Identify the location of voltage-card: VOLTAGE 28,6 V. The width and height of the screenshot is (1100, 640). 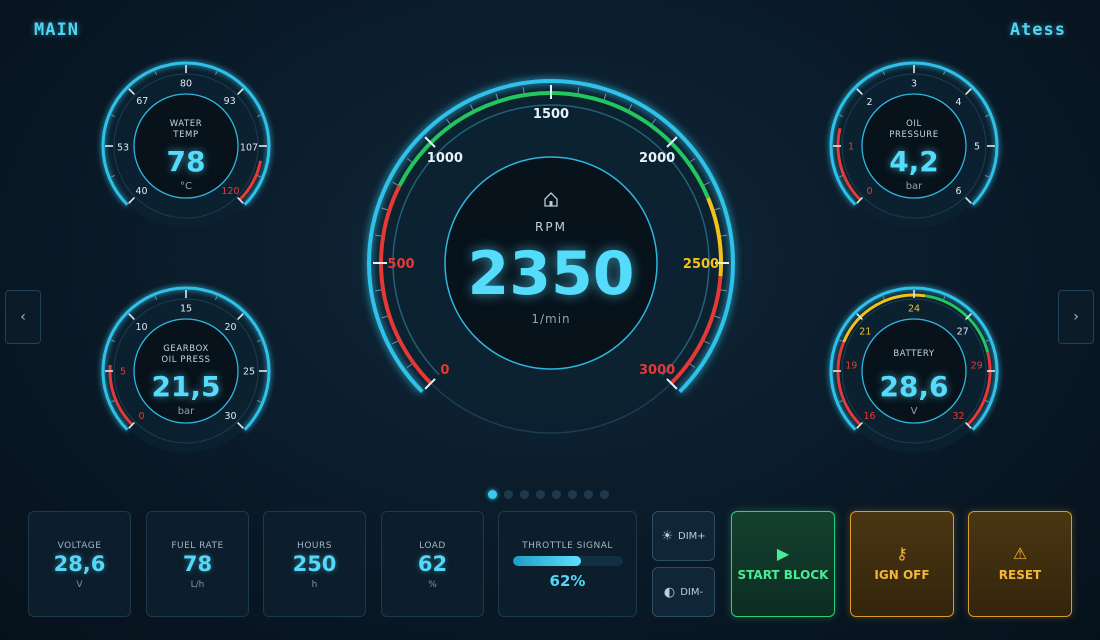
(79, 564).